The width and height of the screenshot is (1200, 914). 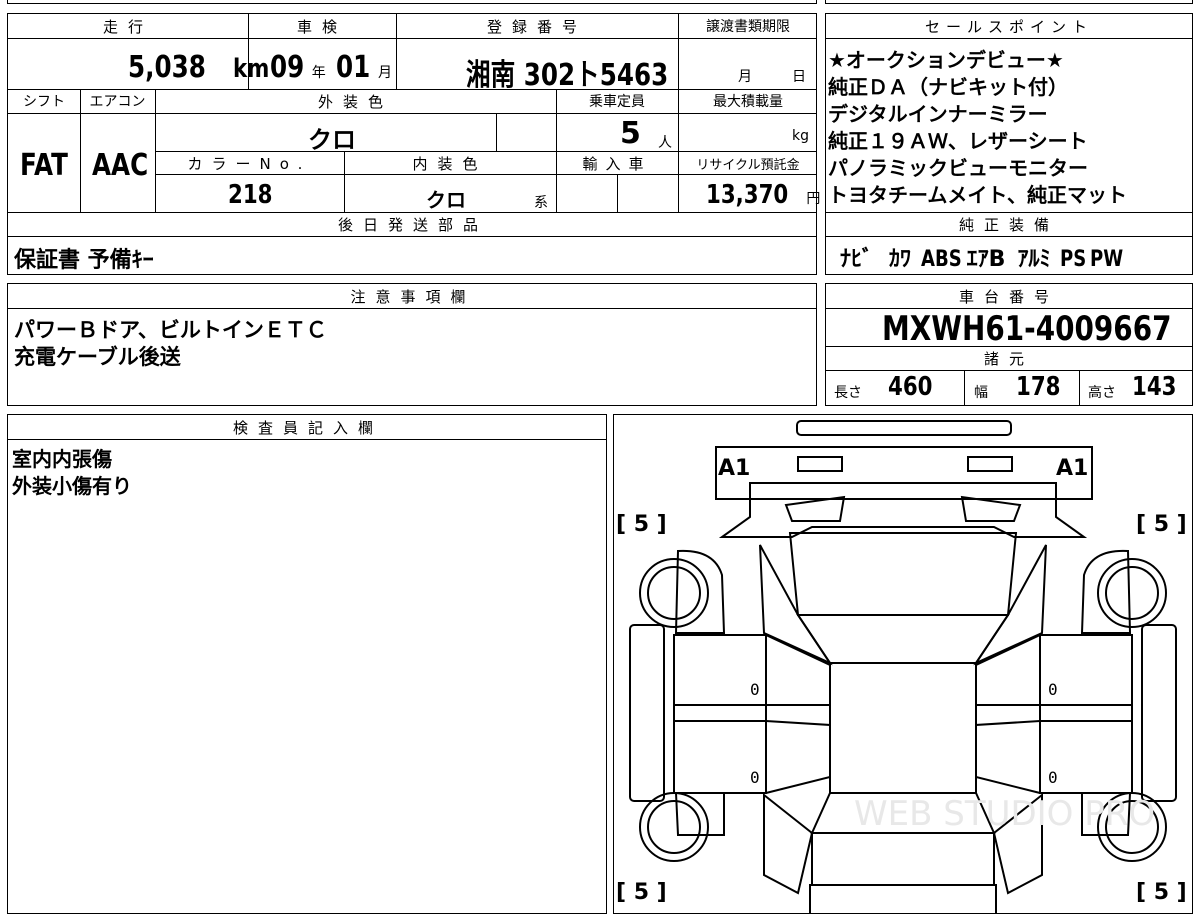 What do you see at coordinates (647, 713) in the screenshot?
I see `side-sill-left` at bounding box center [647, 713].